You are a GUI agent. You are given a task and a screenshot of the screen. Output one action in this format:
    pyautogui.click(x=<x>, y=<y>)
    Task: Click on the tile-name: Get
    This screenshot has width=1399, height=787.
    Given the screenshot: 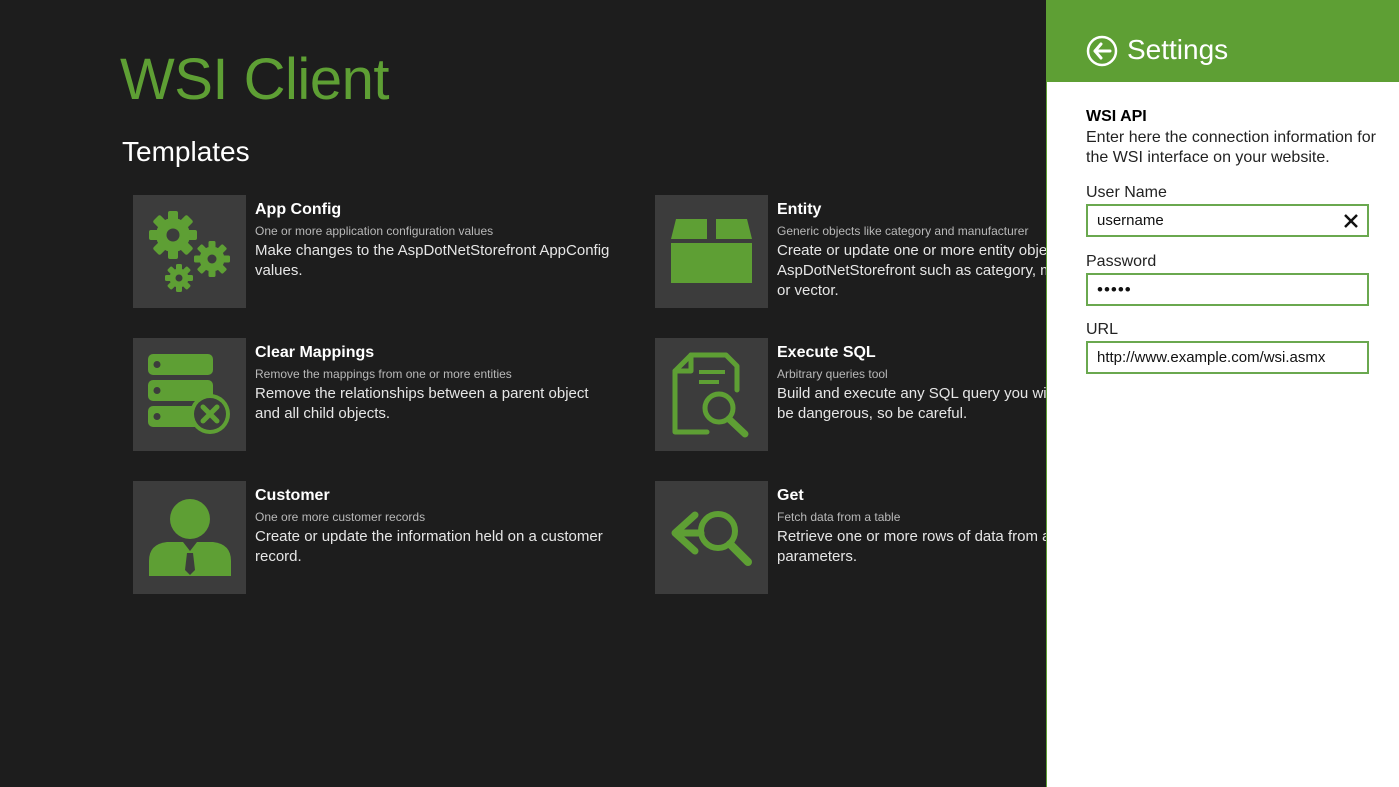 What is the action you would take?
    pyautogui.click(x=790, y=495)
    